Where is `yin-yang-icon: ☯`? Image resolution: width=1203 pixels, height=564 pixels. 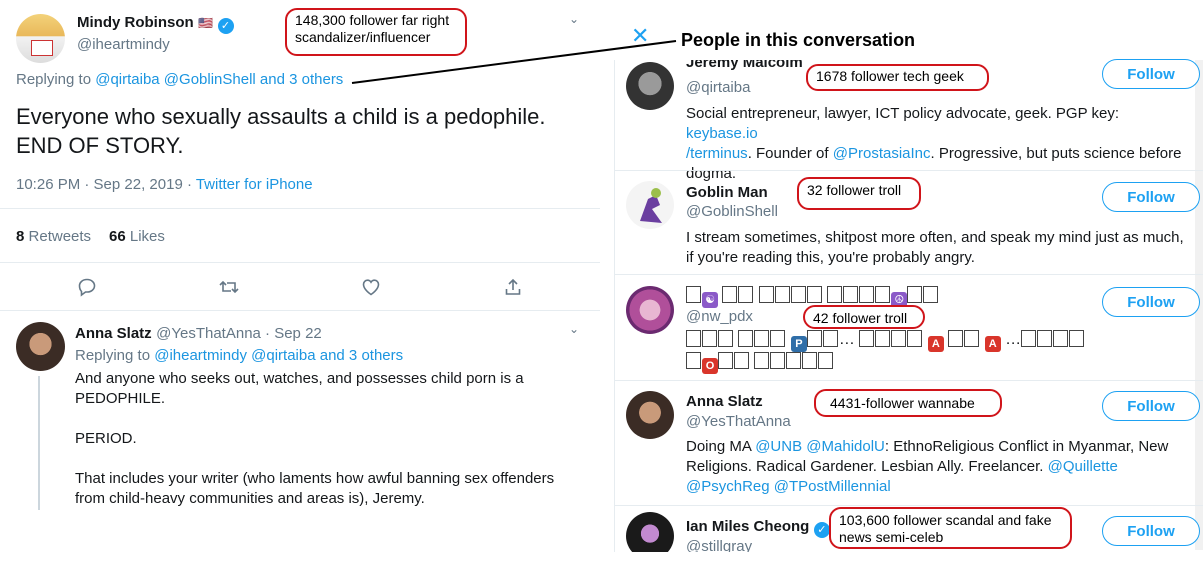 yin-yang-icon: ☯ is located at coordinates (710, 300).